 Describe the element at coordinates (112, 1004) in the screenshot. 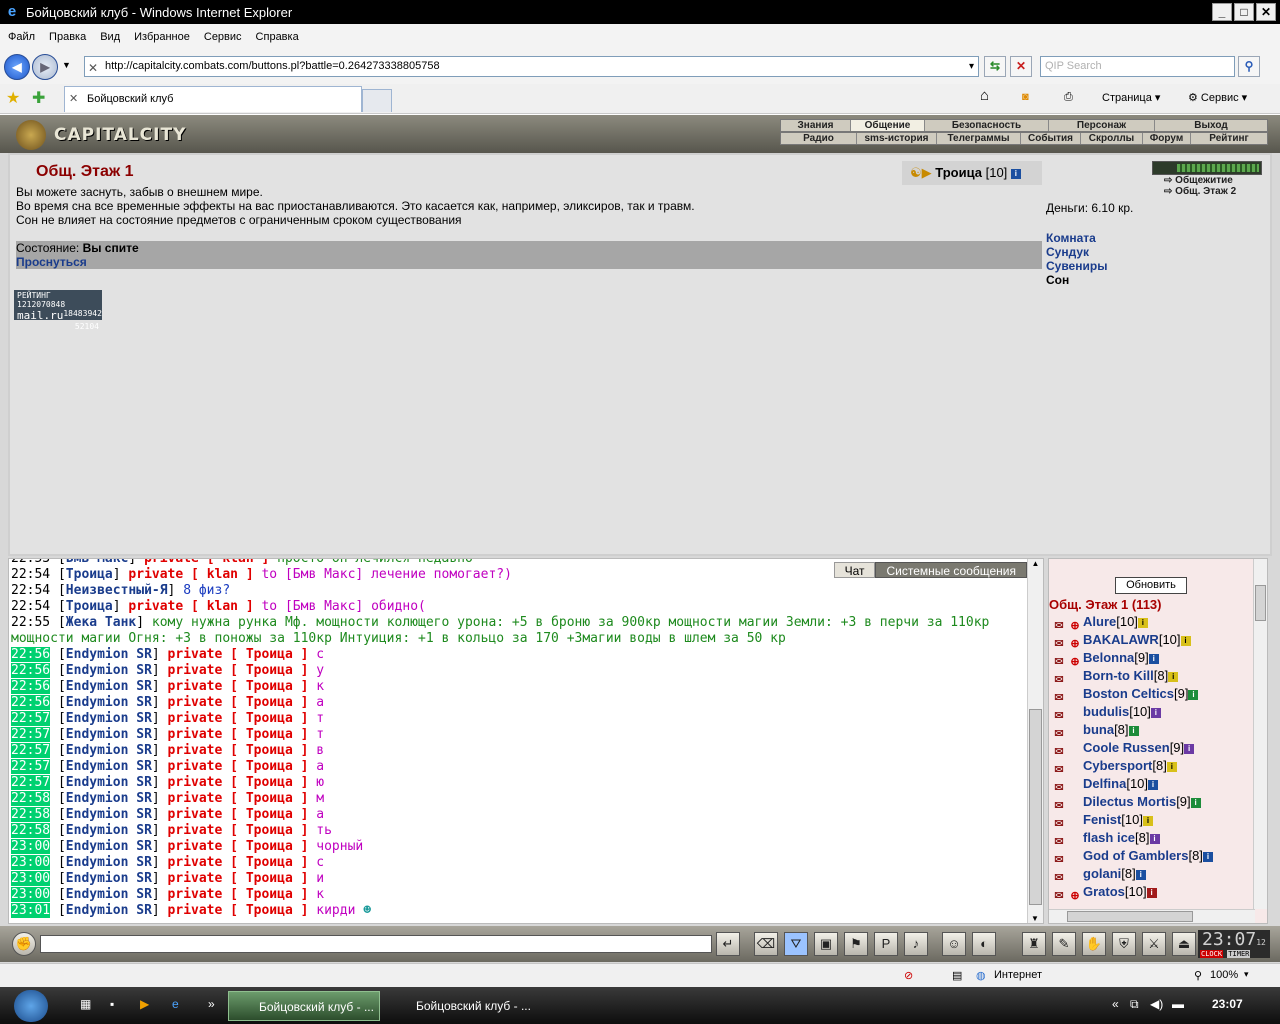

I see `quicklaunch-save-icon: ▪` at that location.